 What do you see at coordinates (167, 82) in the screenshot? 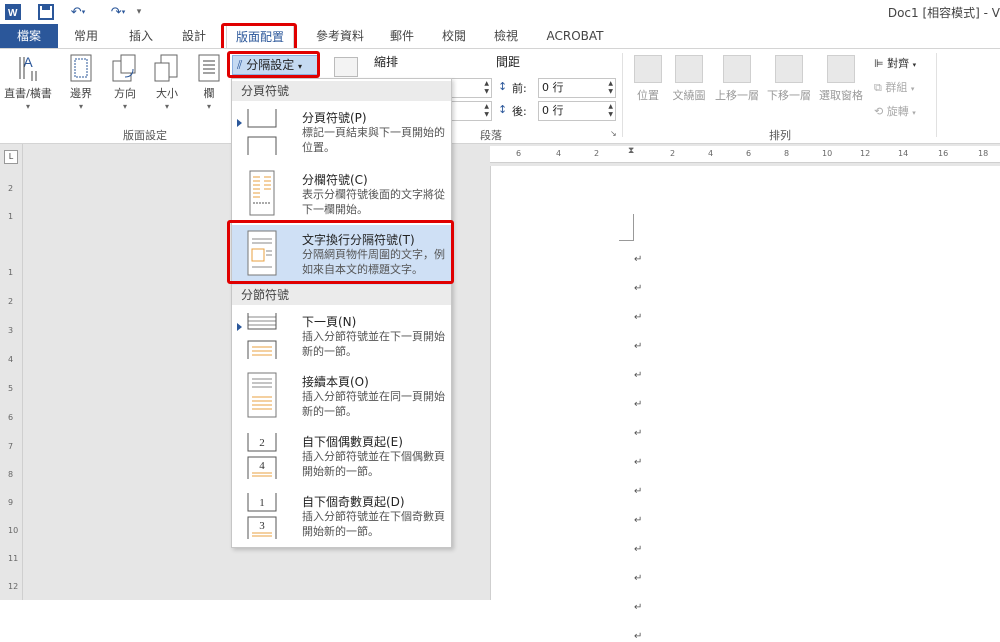
I see `size-button: 大小 ▾` at bounding box center [167, 82].